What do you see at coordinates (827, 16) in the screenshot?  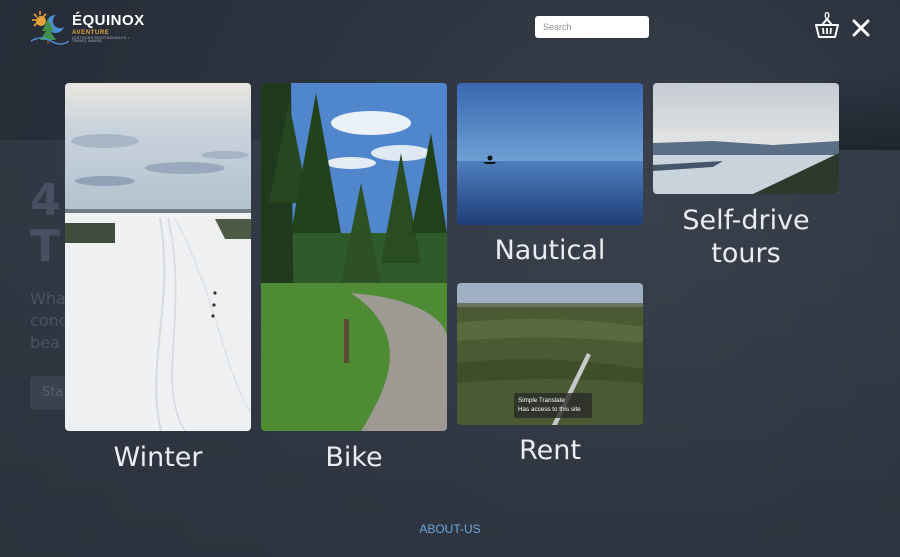 I see `cart-count: 0` at bounding box center [827, 16].